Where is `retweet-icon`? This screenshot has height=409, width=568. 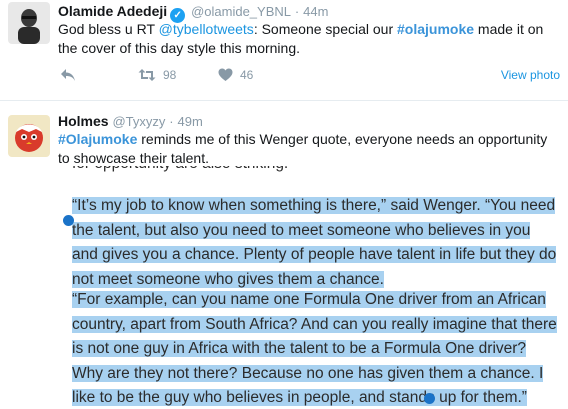
retweet-icon is located at coordinates (147, 75).